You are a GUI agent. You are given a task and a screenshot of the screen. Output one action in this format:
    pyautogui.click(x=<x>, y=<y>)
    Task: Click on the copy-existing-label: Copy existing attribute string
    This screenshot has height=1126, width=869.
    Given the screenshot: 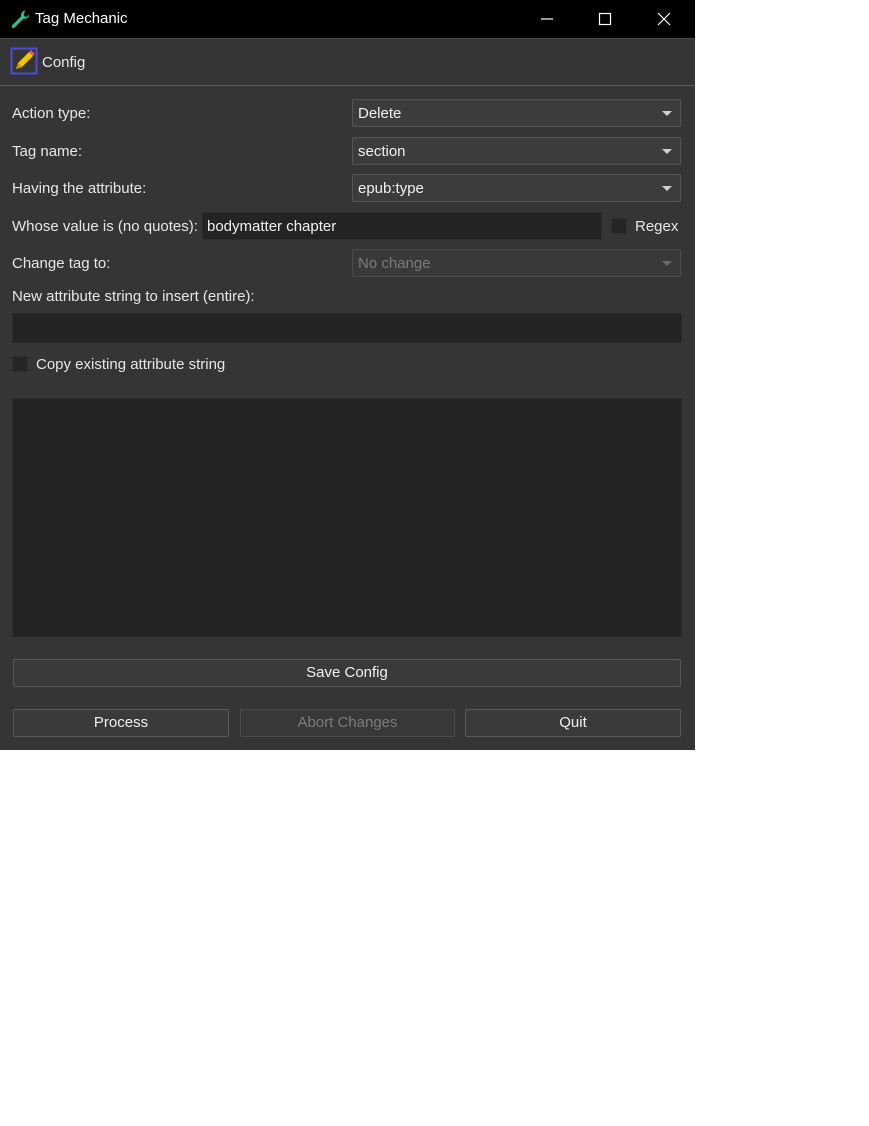 What is the action you would take?
    pyautogui.click(x=131, y=364)
    